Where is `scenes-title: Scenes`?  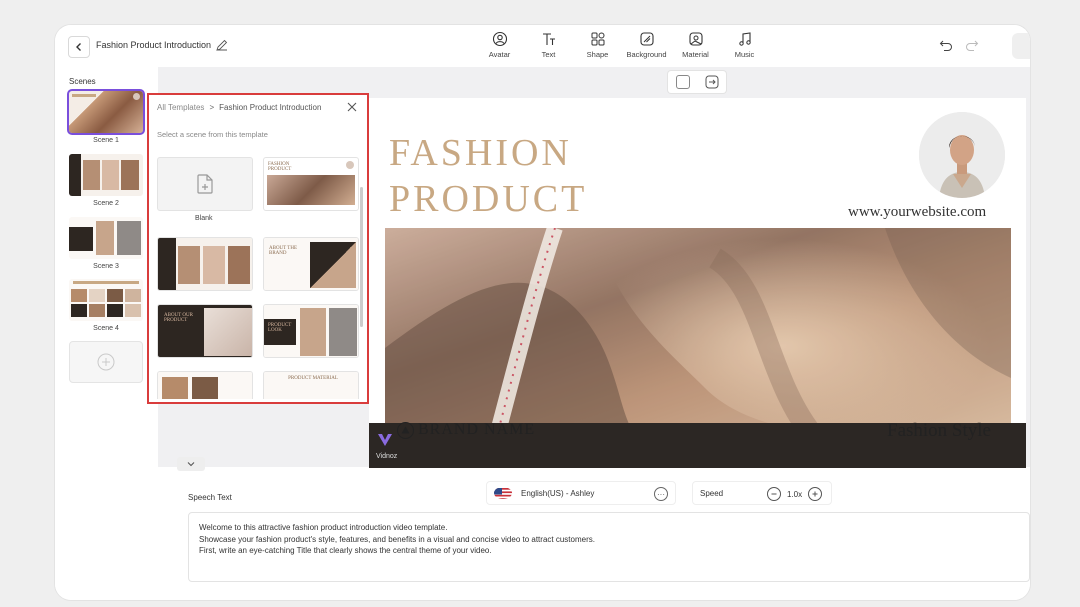
scenes-title: Scenes is located at coordinates (82, 81).